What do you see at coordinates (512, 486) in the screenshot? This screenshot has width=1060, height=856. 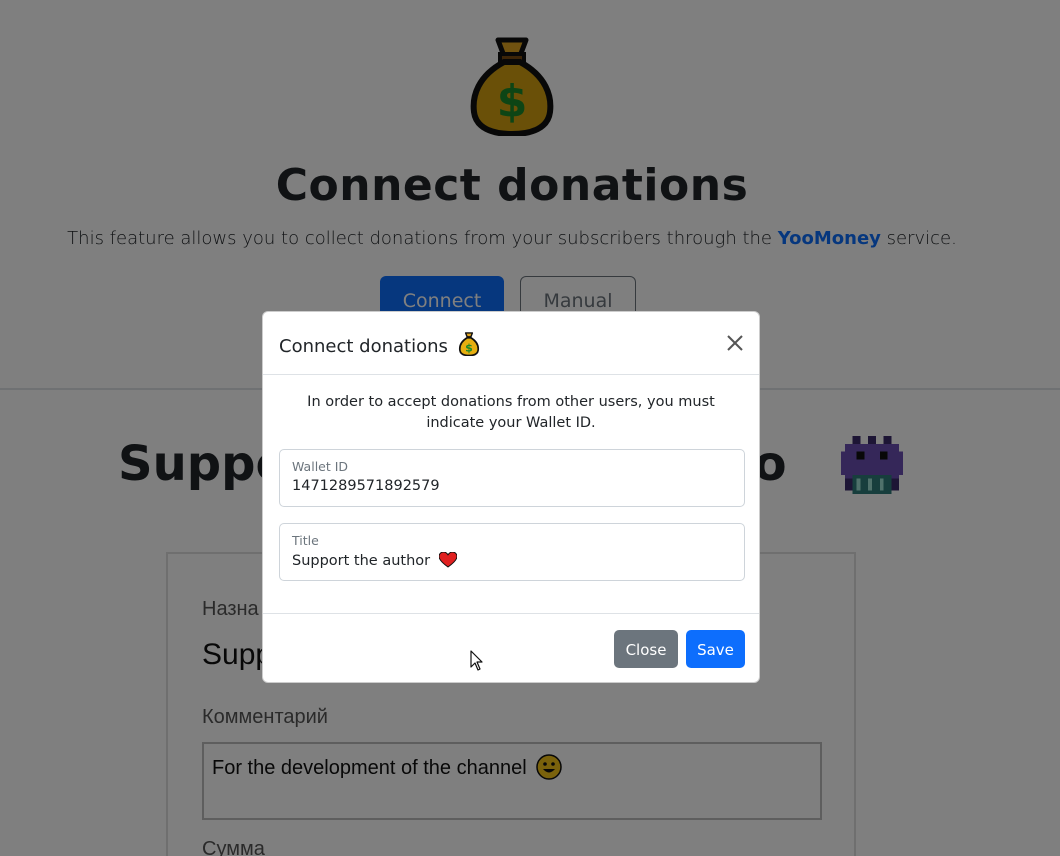 I see `wallet-id-input` at bounding box center [512, 486].